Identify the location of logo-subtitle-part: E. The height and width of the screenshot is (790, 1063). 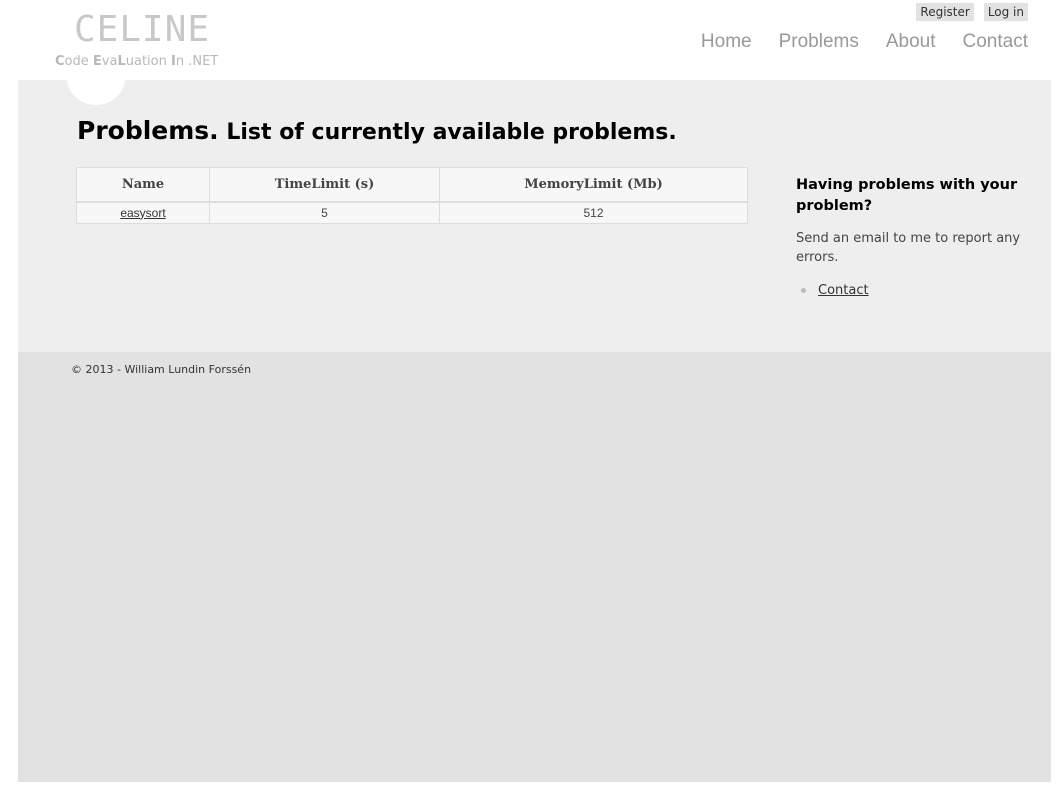
(97, 61).